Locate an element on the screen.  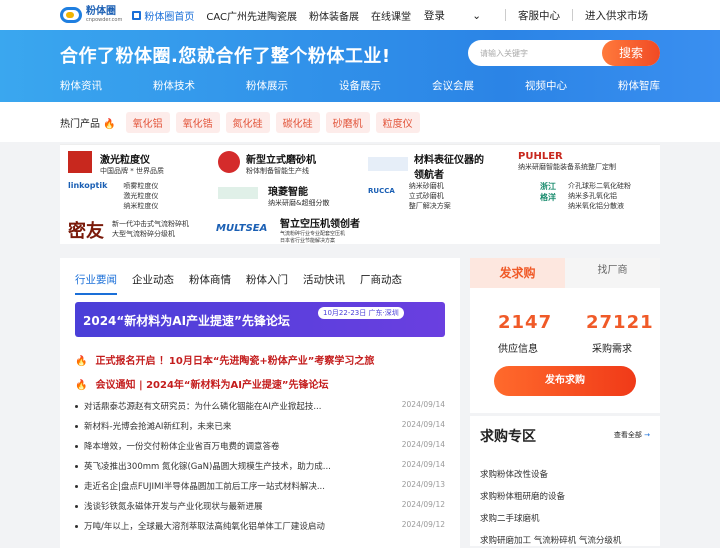
headline-text: | 2024年“新材料为AI产业提速”先锋论坛 is located at coordinates (233, 385).